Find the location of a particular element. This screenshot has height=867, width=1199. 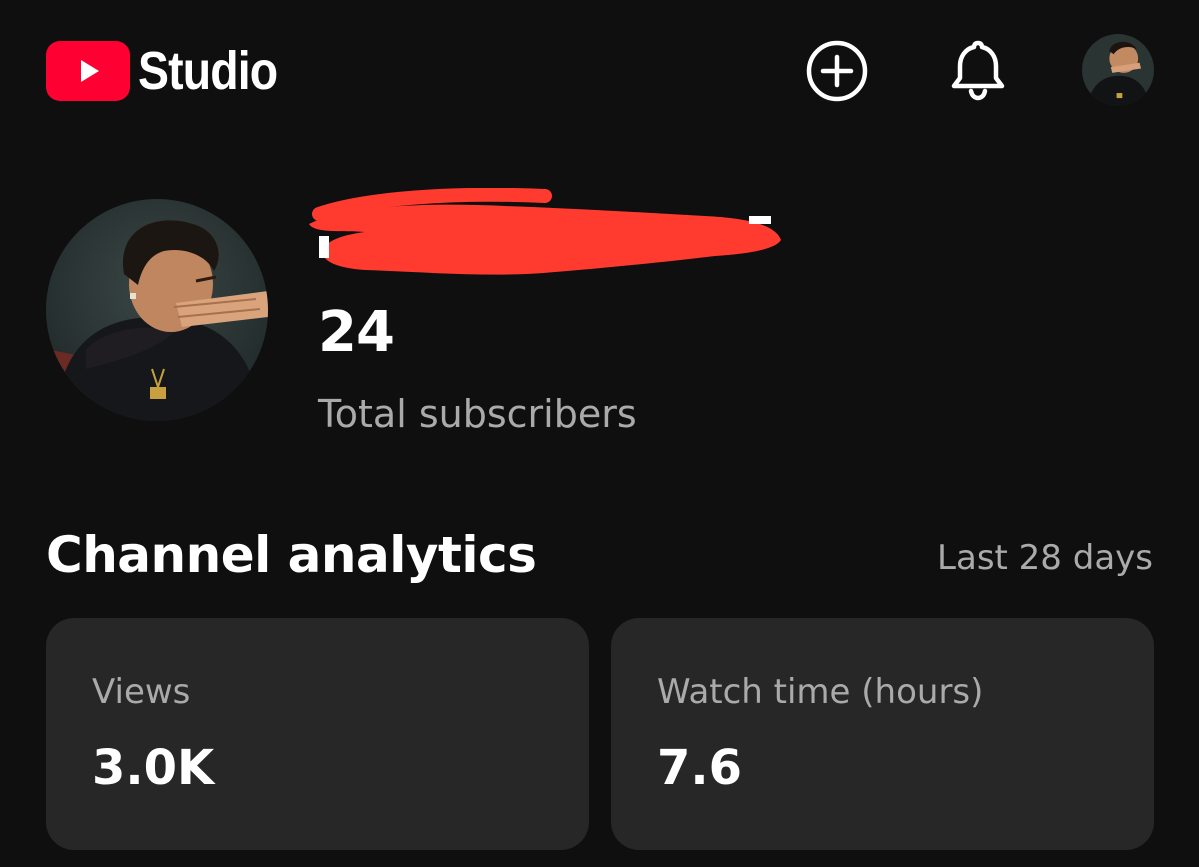

account-avatar is located at coordinates (1118, 70).